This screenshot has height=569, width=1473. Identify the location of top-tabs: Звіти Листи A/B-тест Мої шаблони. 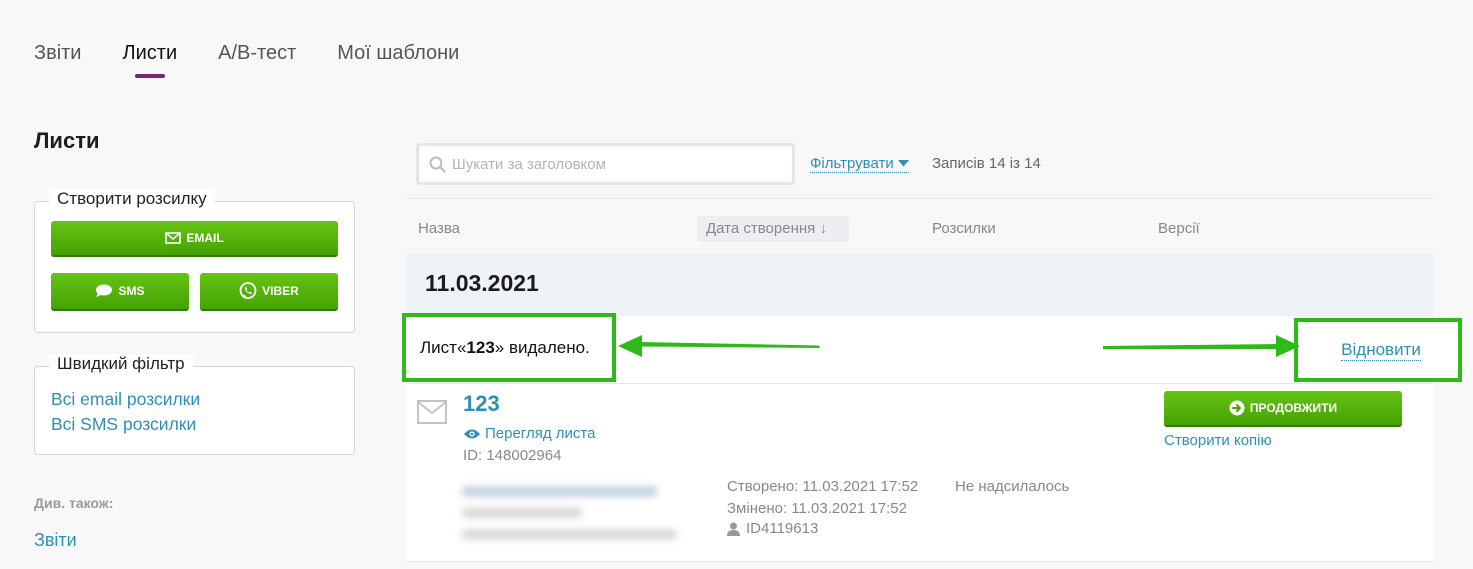
(246, 60).